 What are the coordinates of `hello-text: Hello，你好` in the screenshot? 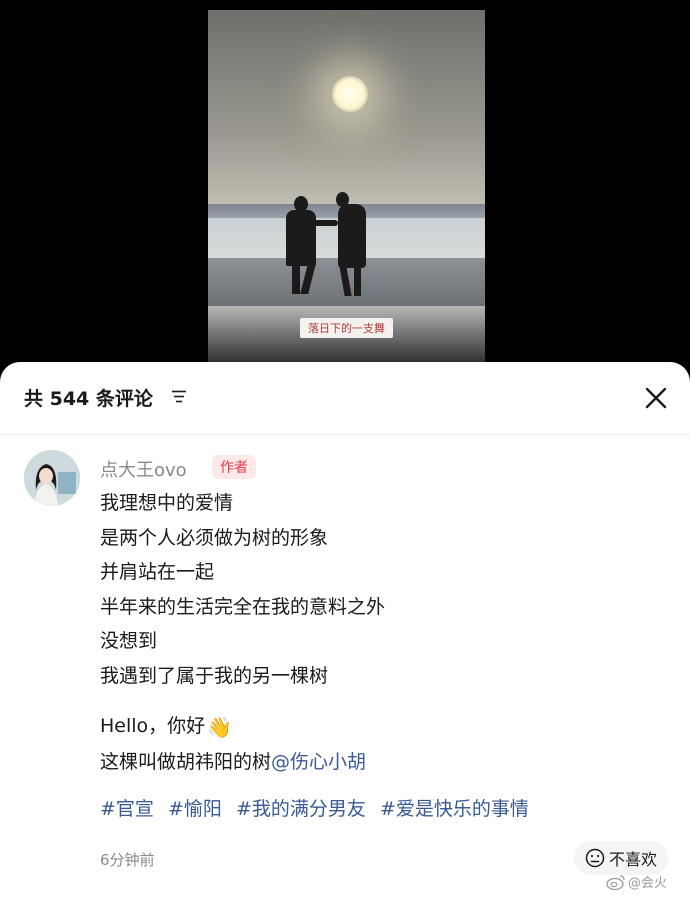 It's located at (153, 726).